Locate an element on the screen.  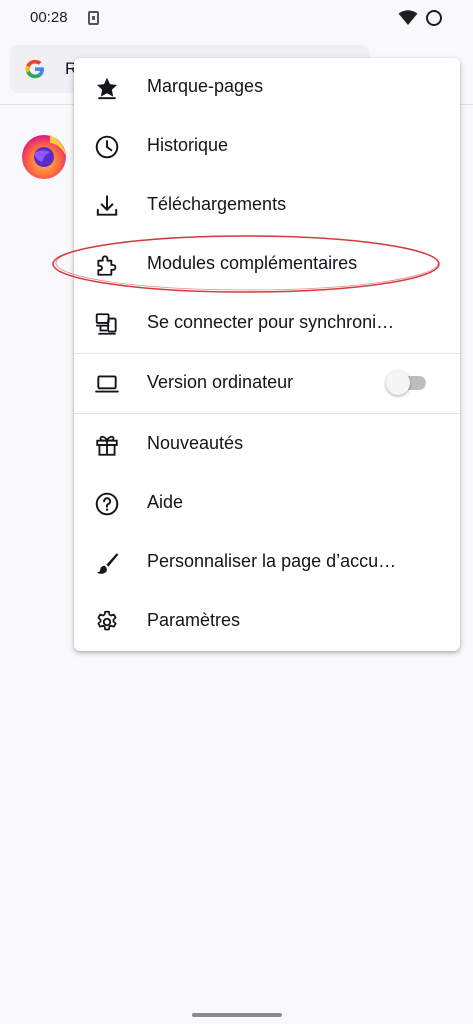
menu-item-label: Historique is located at coordinates (188, 145).